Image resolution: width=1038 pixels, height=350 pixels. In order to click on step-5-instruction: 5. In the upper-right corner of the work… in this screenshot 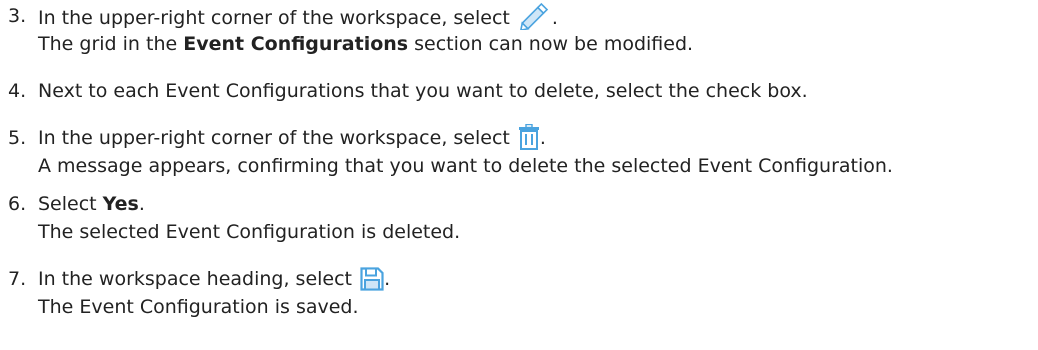, I will do `click(520, 138)`.